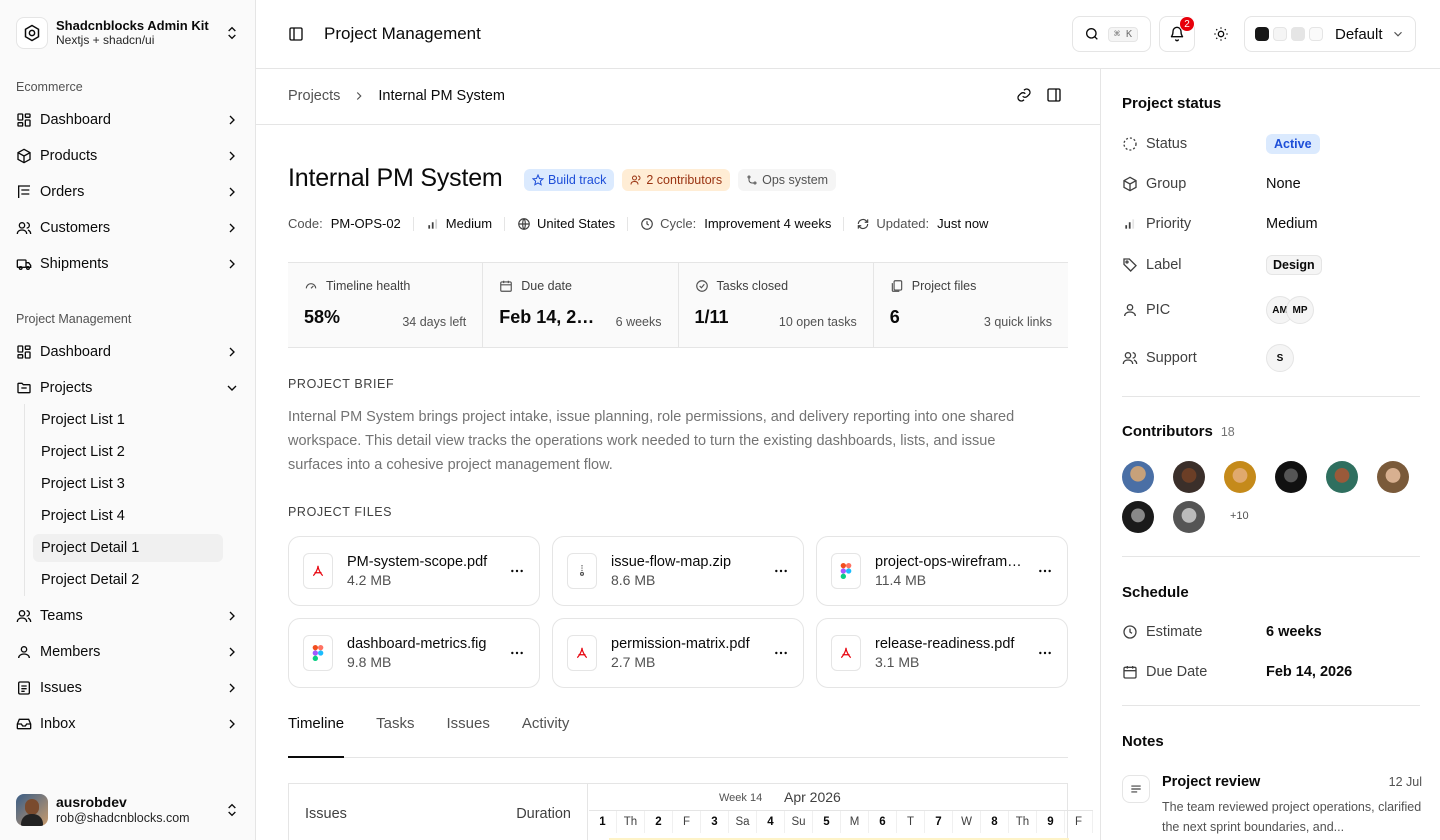 The height and width of the screenshot is (840, 1440). I want to click on star-icon, so click(538, 180).